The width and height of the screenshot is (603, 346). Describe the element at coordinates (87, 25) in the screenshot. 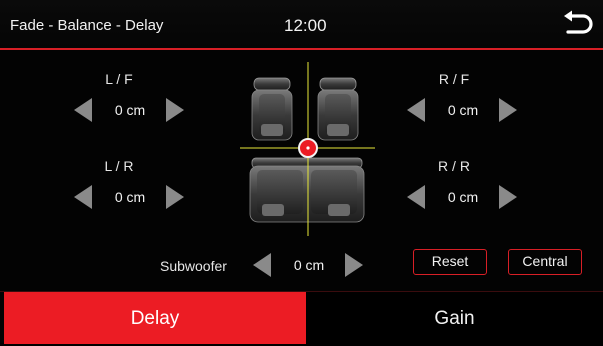

I see `page-title: Fade - Balance - Delay` at that location.